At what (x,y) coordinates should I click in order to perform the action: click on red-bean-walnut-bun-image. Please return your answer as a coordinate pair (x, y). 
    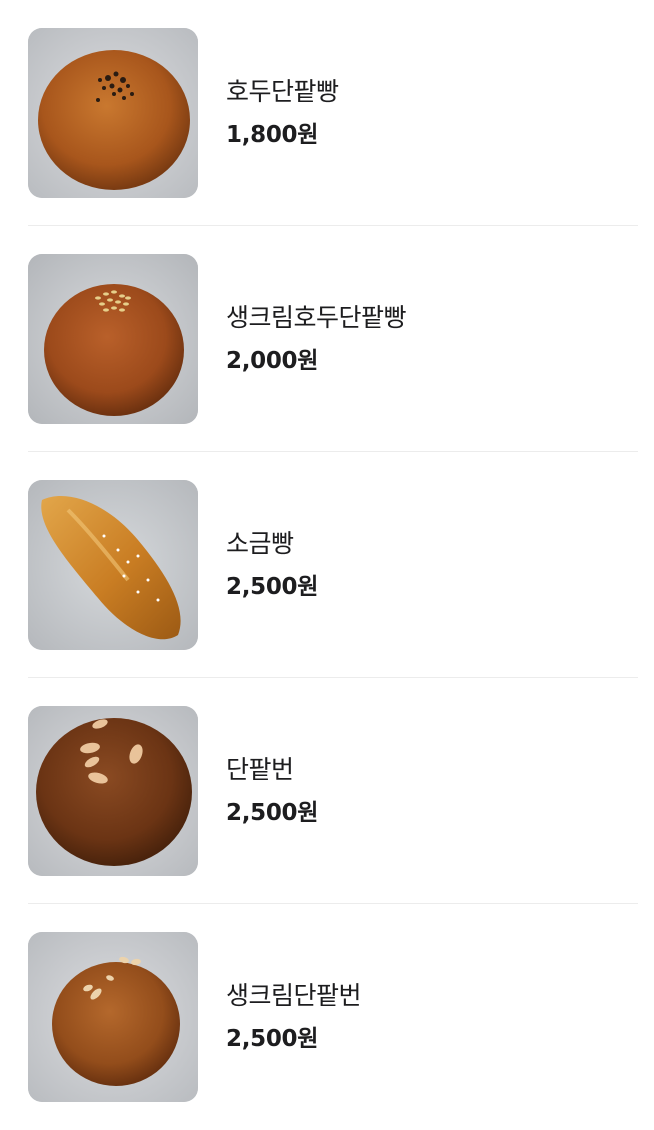
    Looking at the image, I should click on (113, 112).